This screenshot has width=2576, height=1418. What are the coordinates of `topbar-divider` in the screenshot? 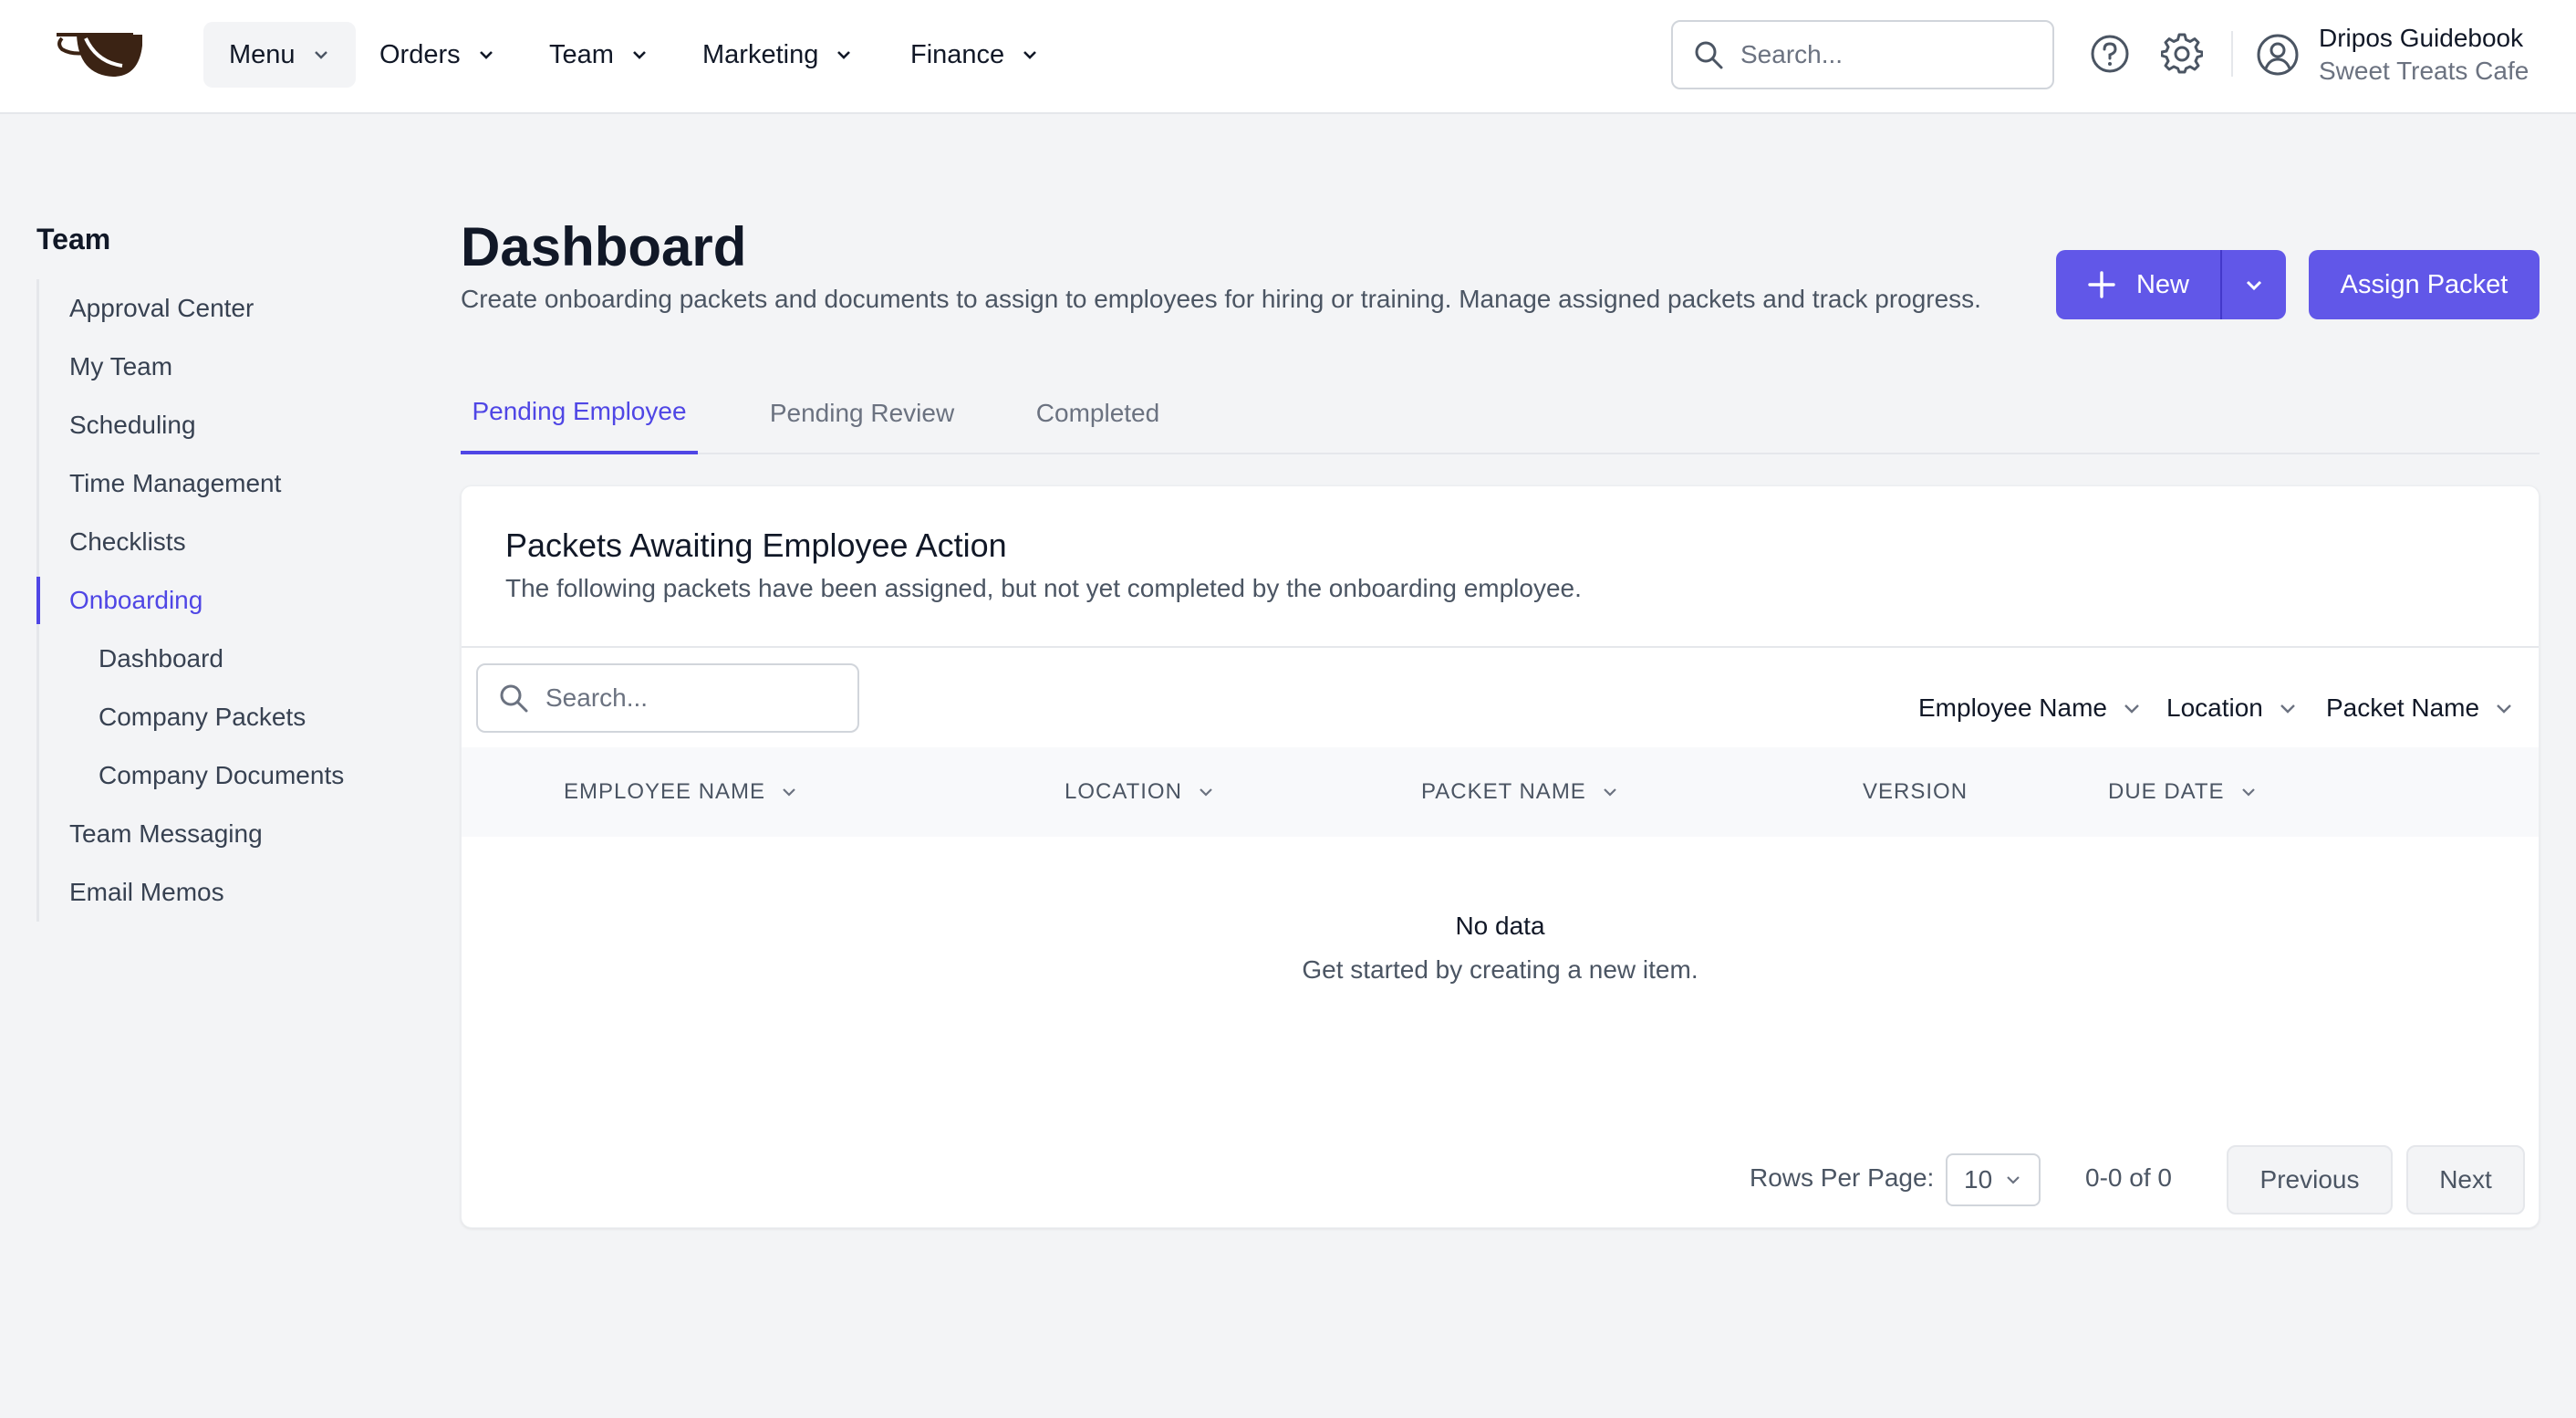 It's located at (2232, 54).